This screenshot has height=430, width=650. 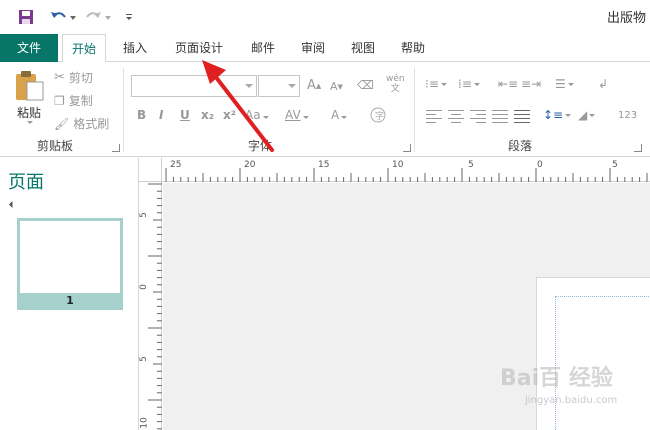 I want to click on underline-button: U, so click(x=185, y=115).